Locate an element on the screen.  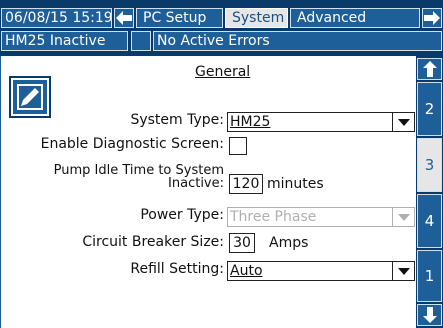
refill-value: Auto is located at coordinates (246, 271).